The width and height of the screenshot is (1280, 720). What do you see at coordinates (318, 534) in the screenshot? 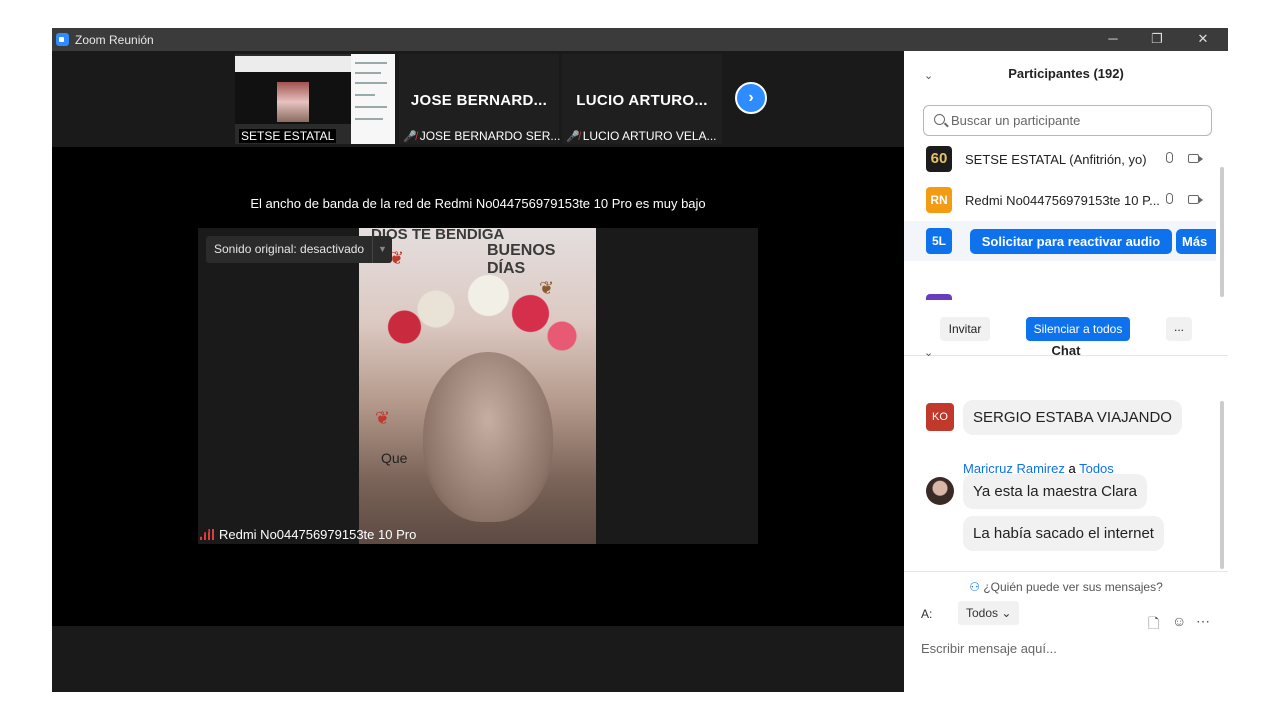
I see `video-participant-name: Redmi No044756979153te 10 Pro` at bounding box center [318, 534].